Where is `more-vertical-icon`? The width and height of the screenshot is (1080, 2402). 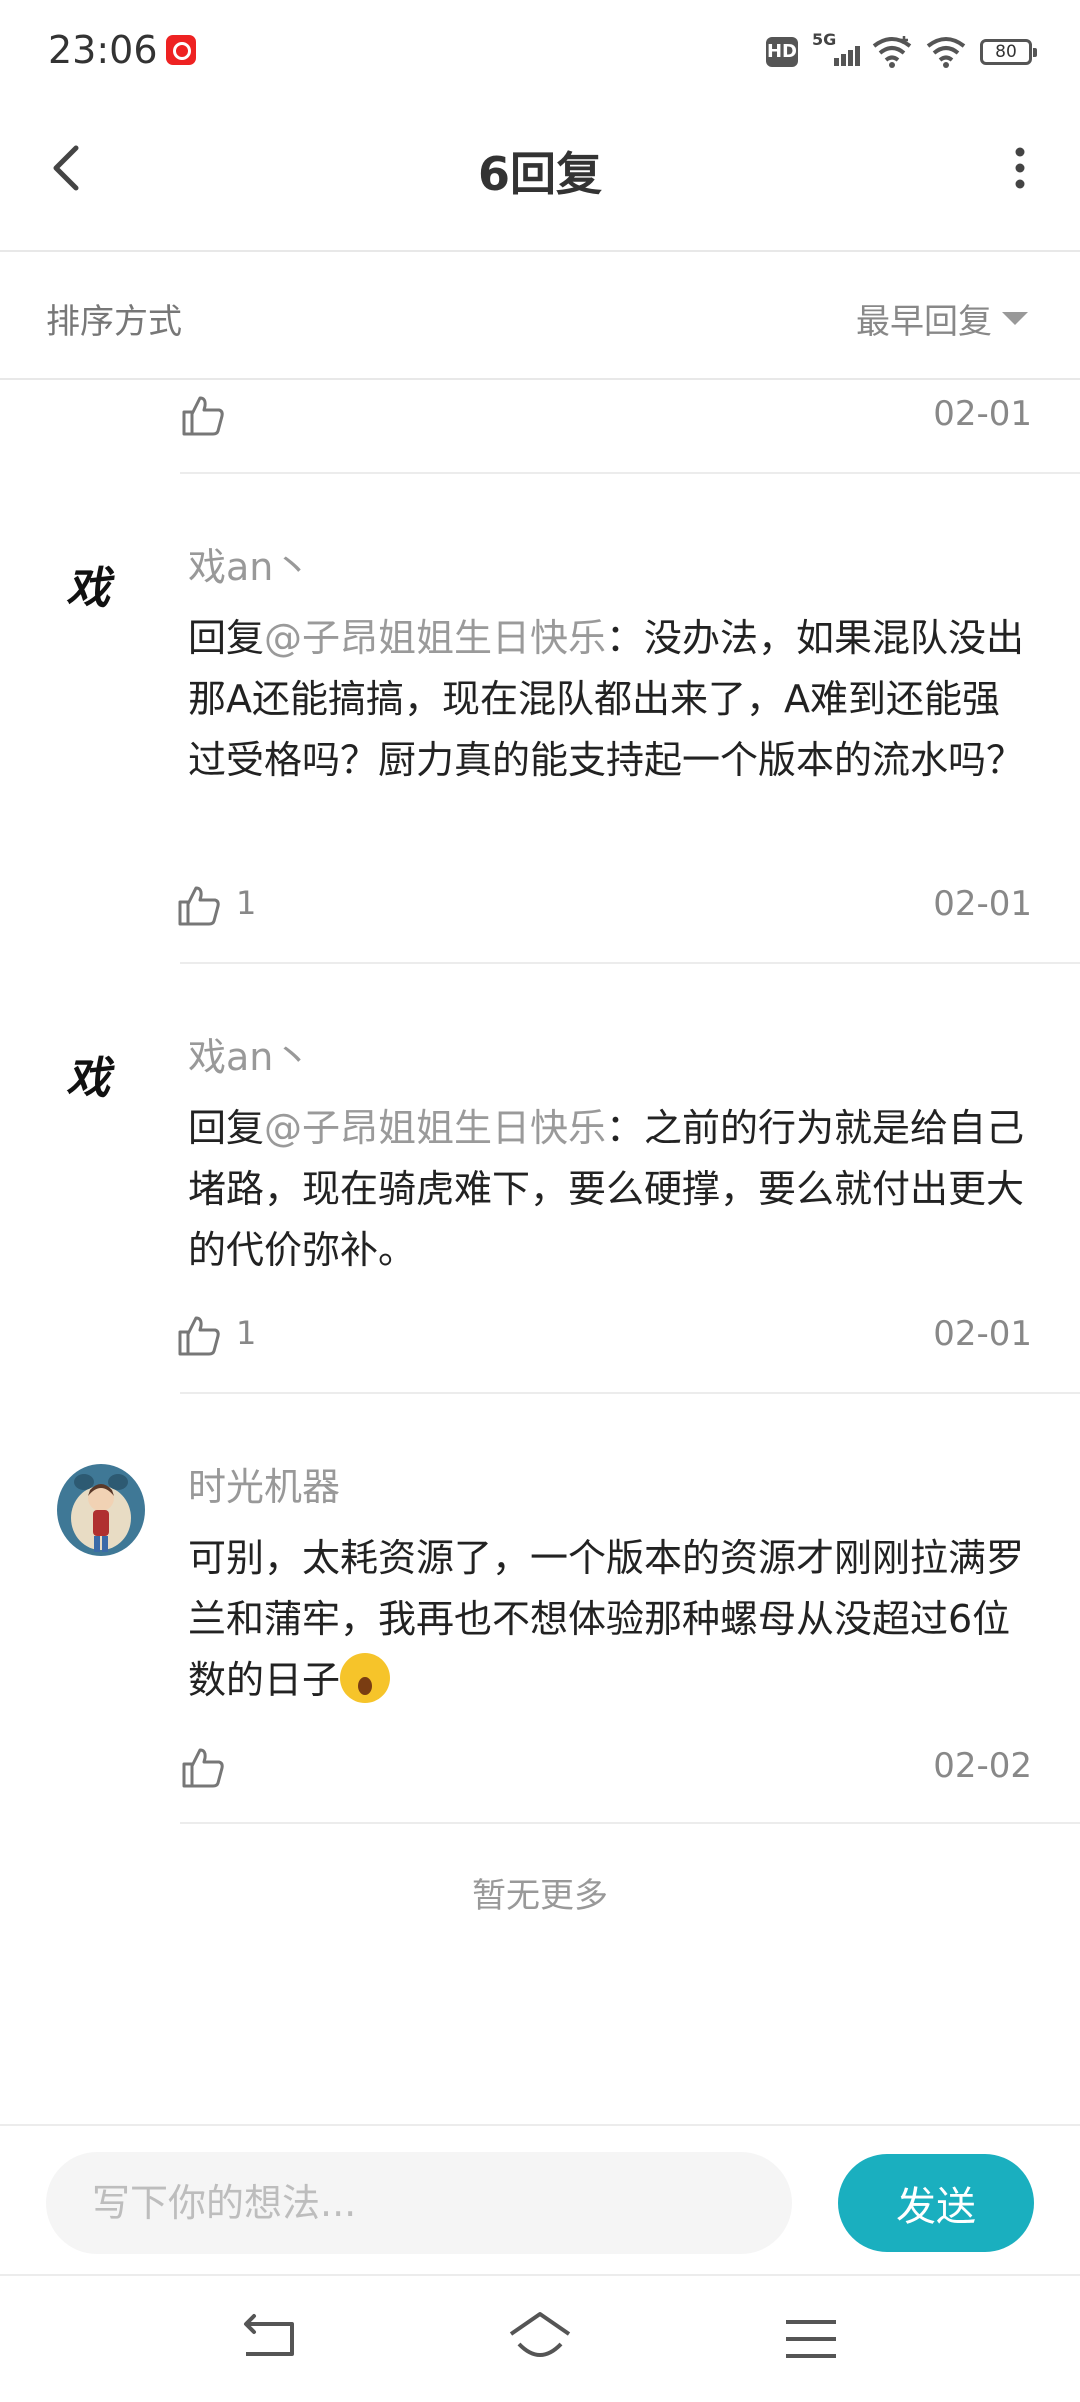
more-vertical-icon is located at coordinates (1020, 168).